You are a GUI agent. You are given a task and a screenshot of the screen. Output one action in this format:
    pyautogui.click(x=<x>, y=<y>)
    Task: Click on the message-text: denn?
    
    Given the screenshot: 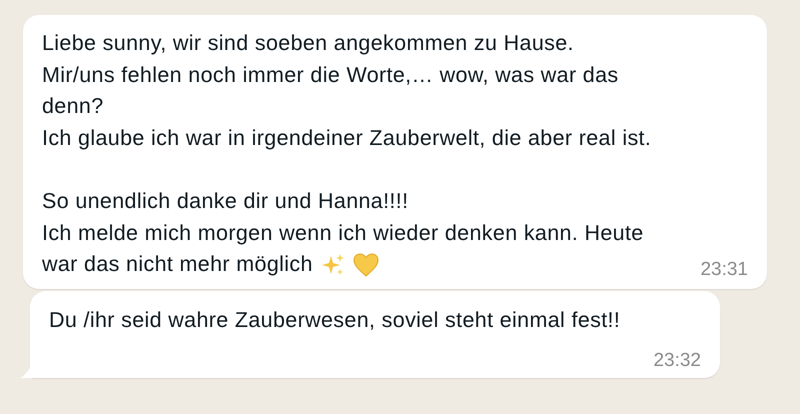 What is the action you would take?
    pyautogui.click(x=73, y=107)
    